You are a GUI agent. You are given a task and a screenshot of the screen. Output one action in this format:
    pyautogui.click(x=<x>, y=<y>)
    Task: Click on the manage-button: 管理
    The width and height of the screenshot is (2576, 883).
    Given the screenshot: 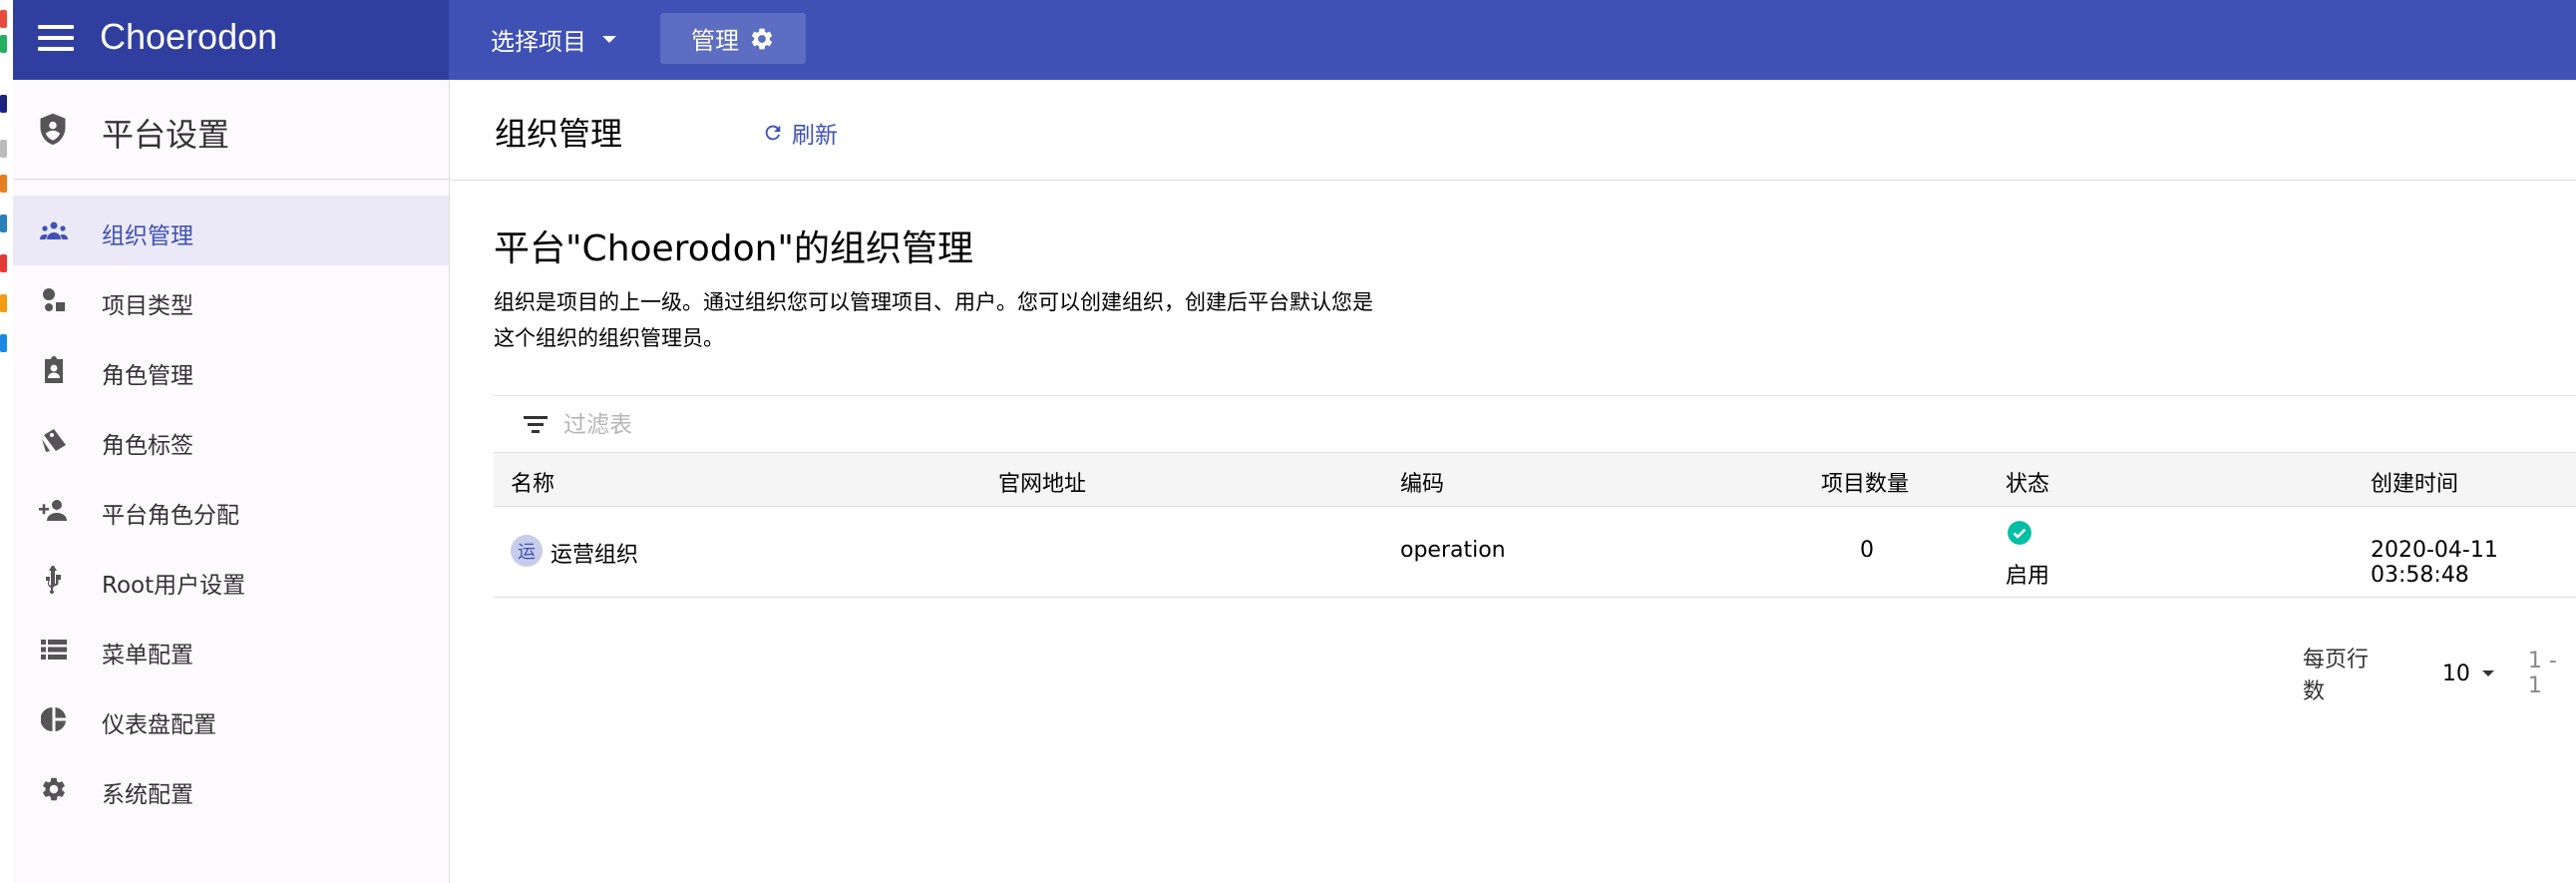 What is the action you would take?
    pyautogui.click(x=733, y=38)
    